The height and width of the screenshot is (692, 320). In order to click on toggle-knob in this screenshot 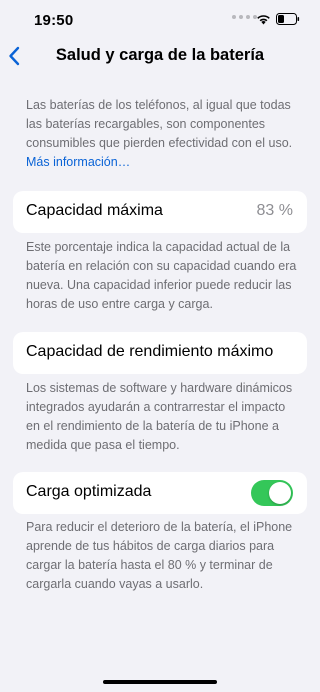, I will do `click(280, 493)`.